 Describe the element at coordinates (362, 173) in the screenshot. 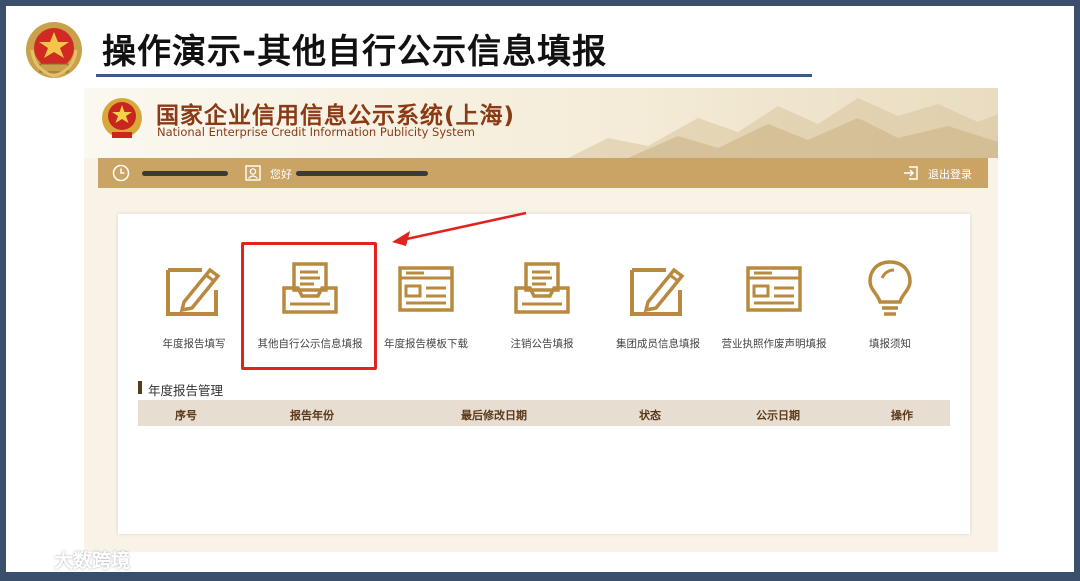

I see `redacted-company-name` at that location.